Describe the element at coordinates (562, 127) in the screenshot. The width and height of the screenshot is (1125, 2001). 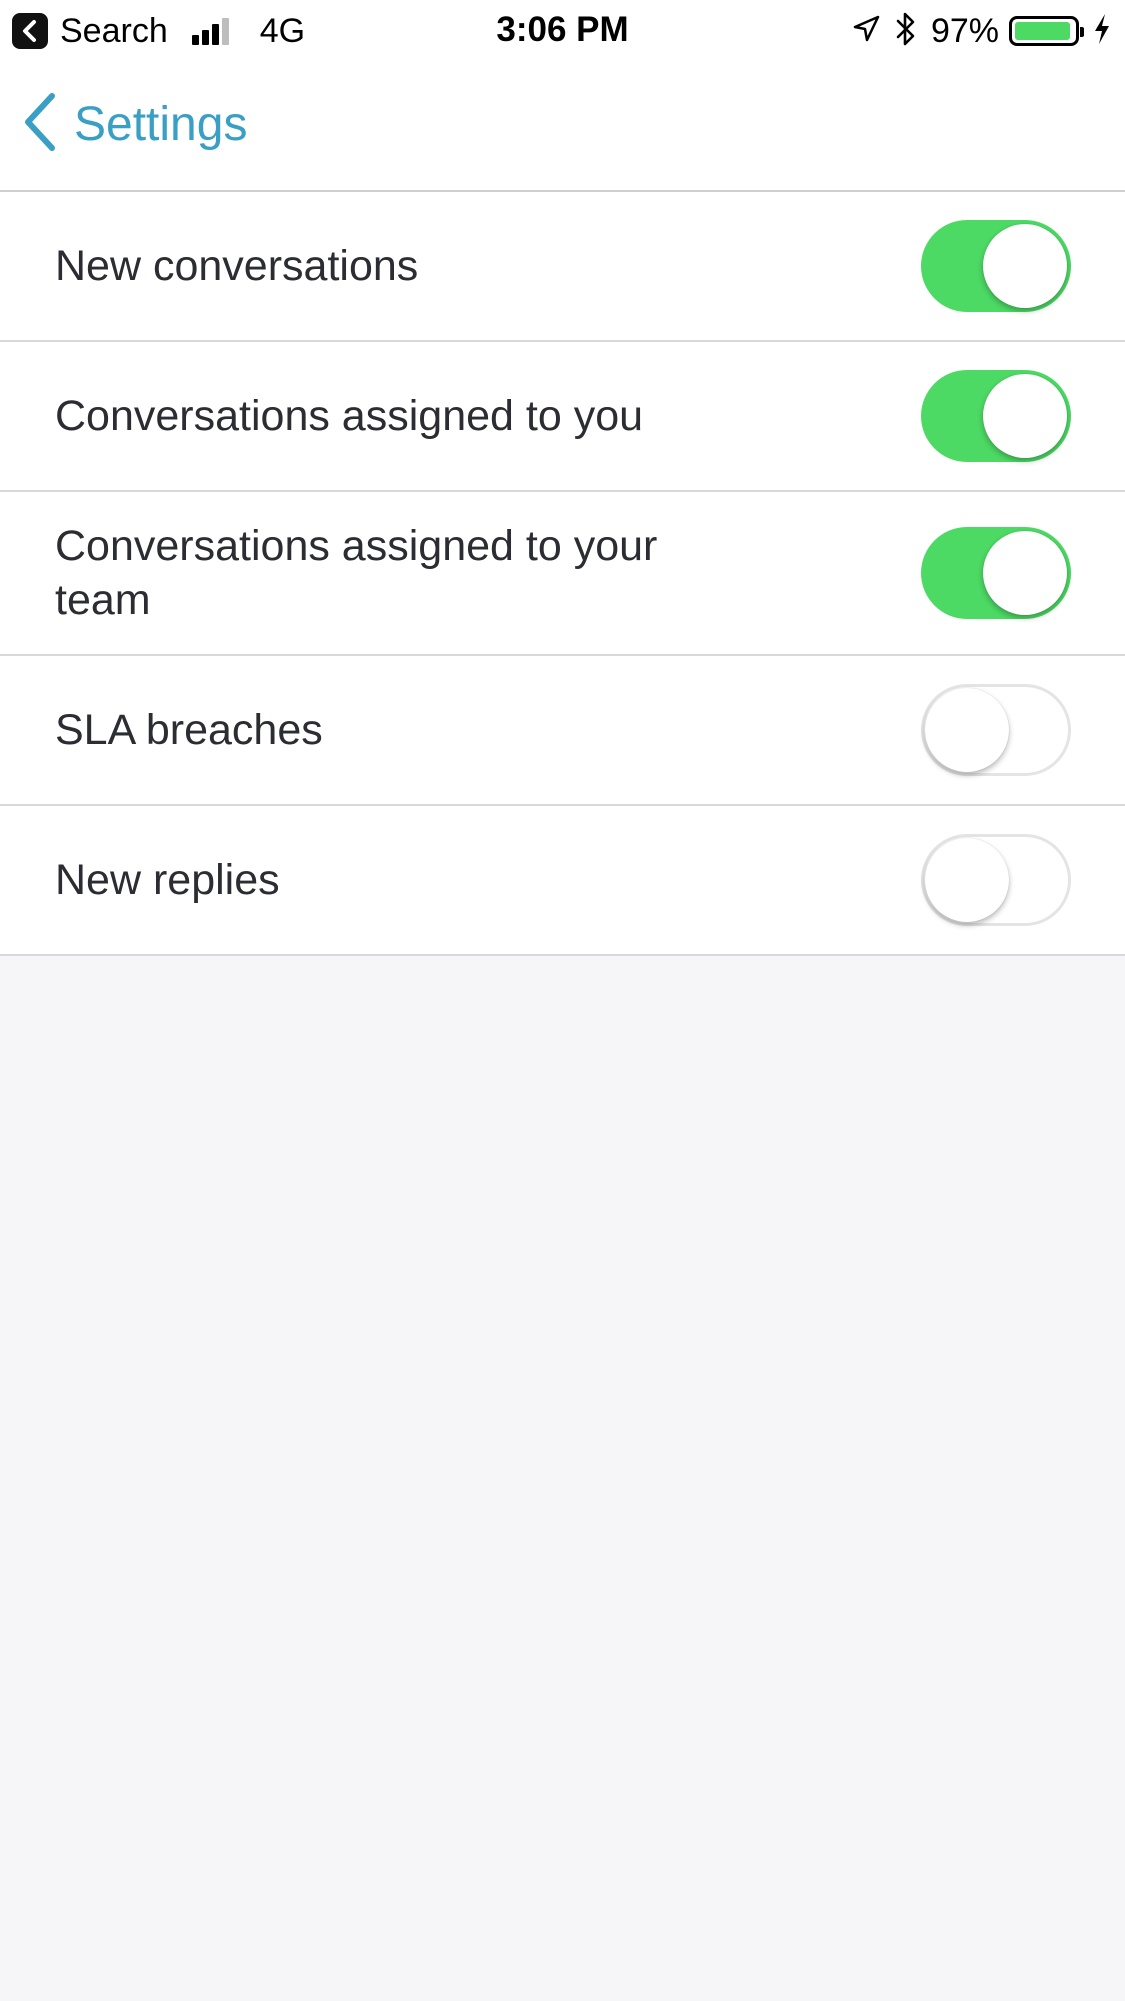
I see `navigation-bar: Settings` at that location.